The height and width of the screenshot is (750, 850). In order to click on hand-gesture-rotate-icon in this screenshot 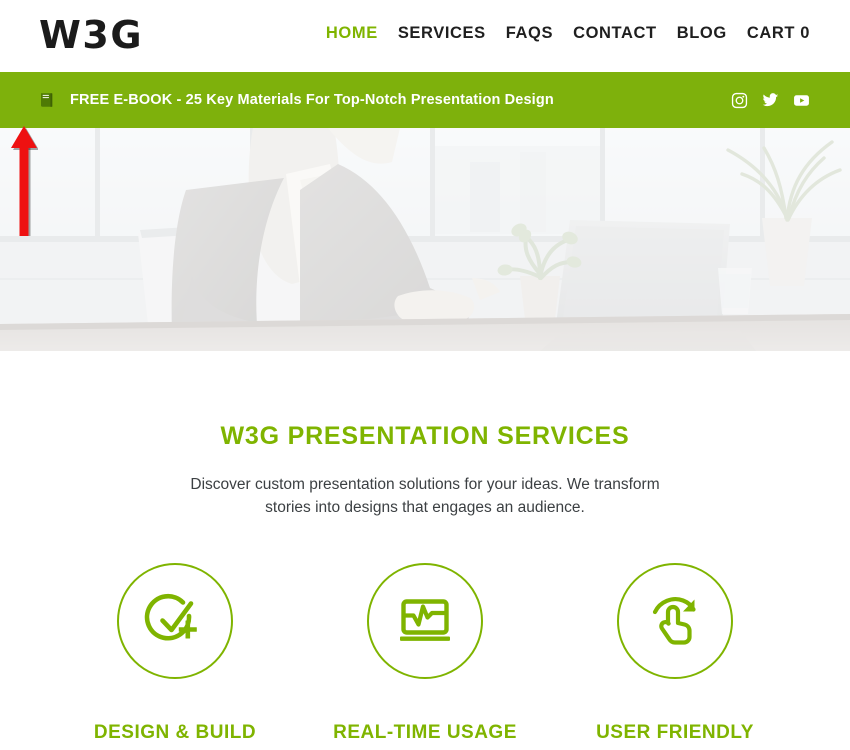, I will do `click(674, 620)`.